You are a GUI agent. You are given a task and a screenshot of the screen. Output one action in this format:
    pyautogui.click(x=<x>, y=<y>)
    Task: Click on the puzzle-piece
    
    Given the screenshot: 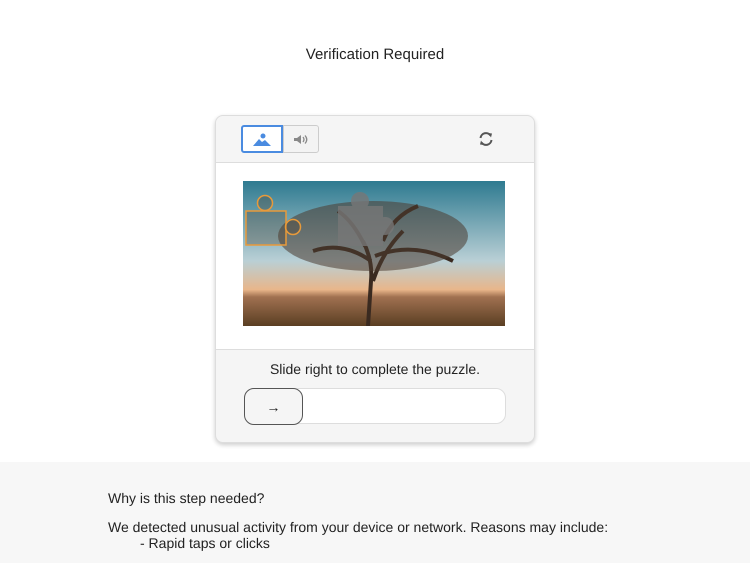 What is the action you would take?
    pyautogui.click(x=273, y=220)
    